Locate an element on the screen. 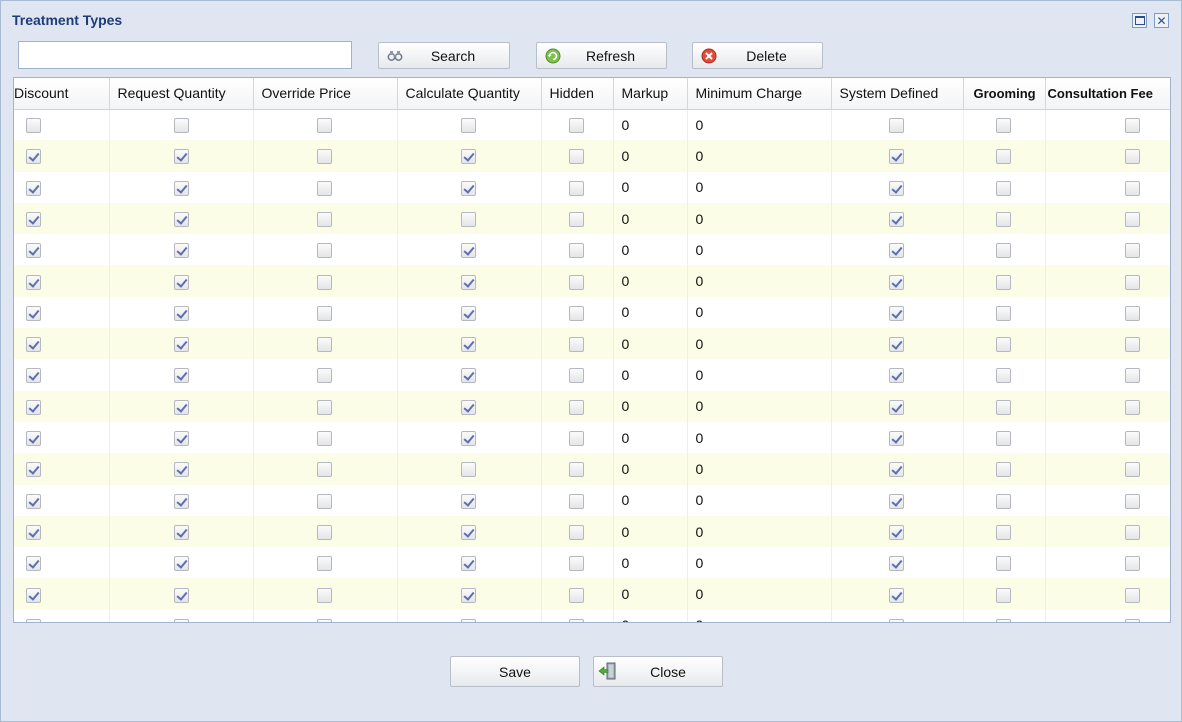 The height and width of the screenshot is (722, 1182). column-header-markup: Markup is located at coordinates (650, 94).